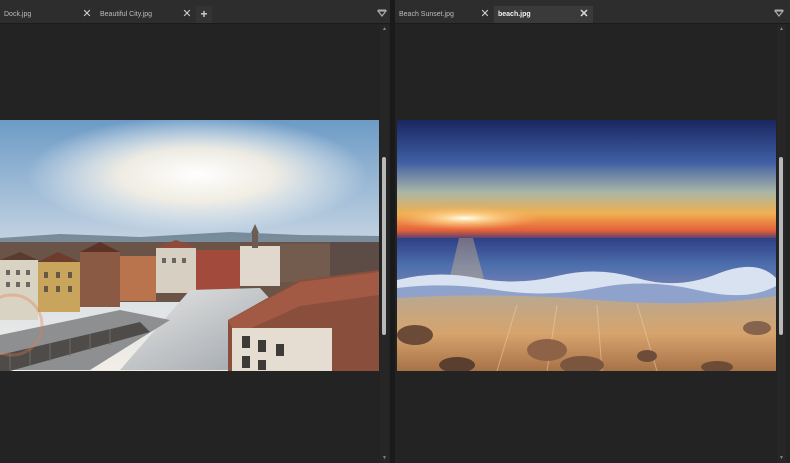 This screenshot has height=463, width=790. What do you see at coordinates (514, 14) in the screenshot?
I see `tab-label: beach.jpg` at bounding box center [514, 14].